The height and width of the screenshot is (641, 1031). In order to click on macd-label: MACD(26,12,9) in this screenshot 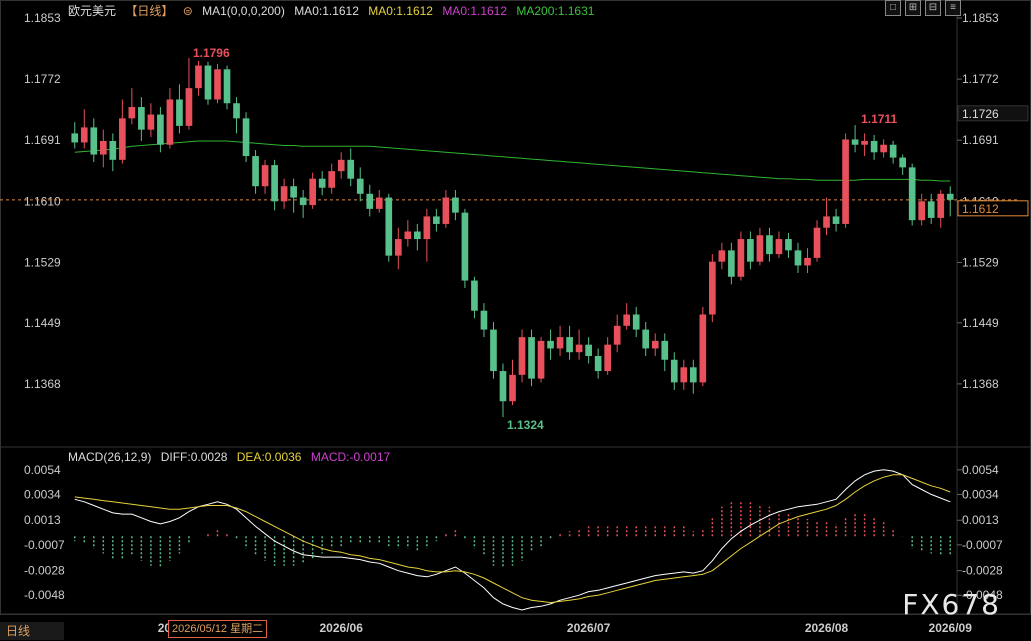, I will do `click(110, 457)`.